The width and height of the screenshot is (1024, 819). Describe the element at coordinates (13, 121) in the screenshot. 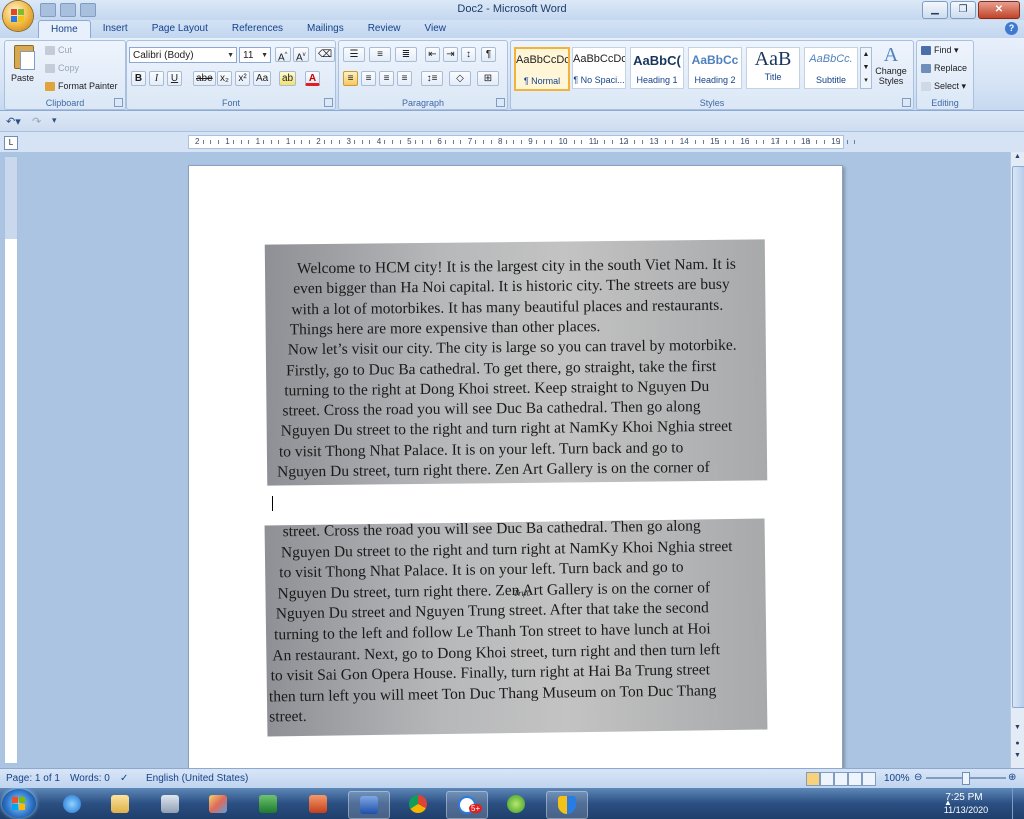

I see `undo-icon: ↶▾` at that location.